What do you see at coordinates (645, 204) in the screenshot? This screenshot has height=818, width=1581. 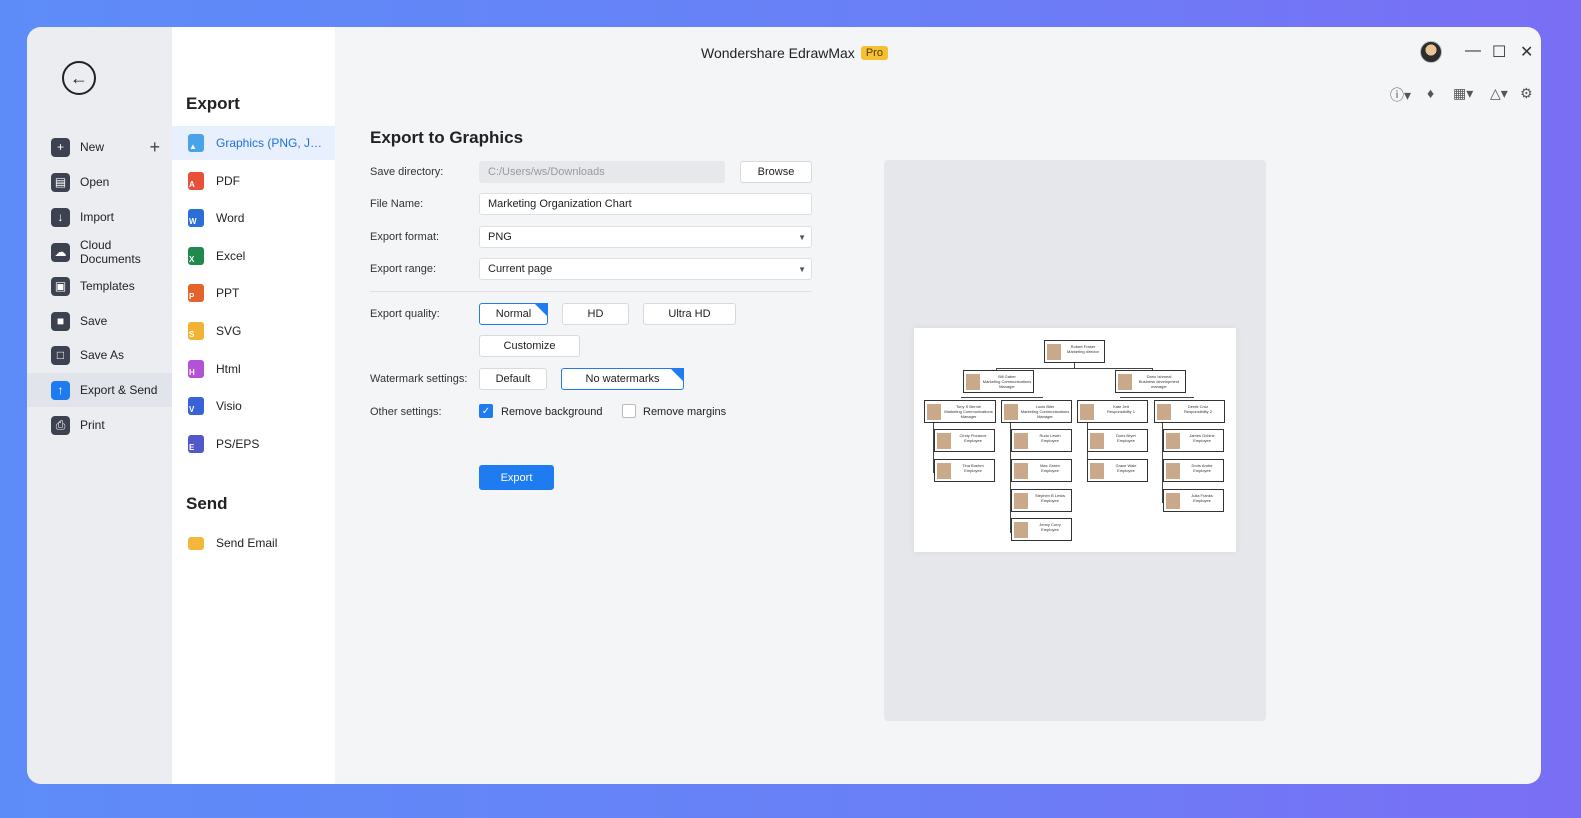 I see `file-name-field: Marketing Organization Chart` at bounding box center [645, 204].